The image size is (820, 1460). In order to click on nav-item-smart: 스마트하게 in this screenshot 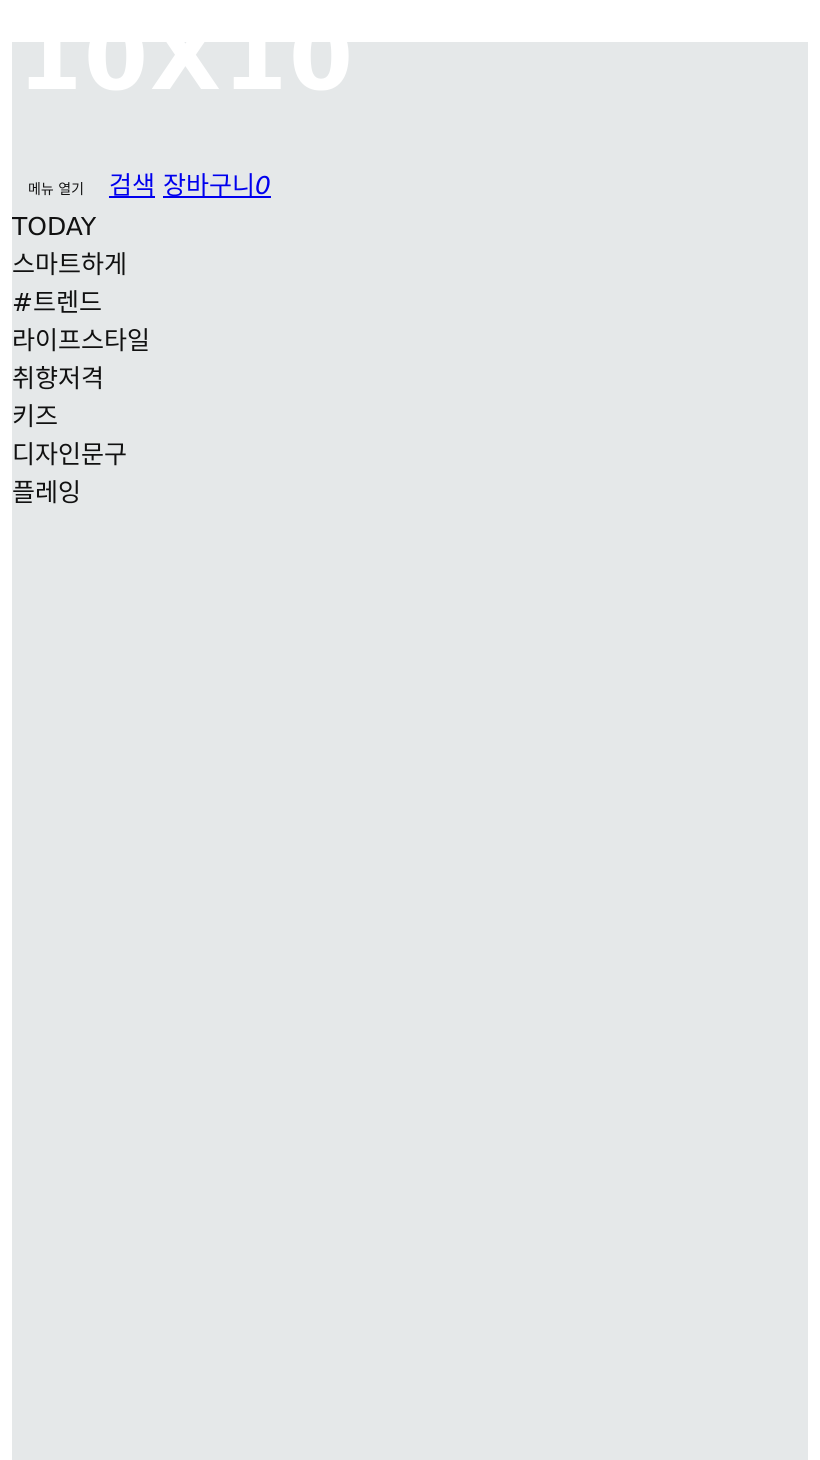, I will do `click(81, 265)`.